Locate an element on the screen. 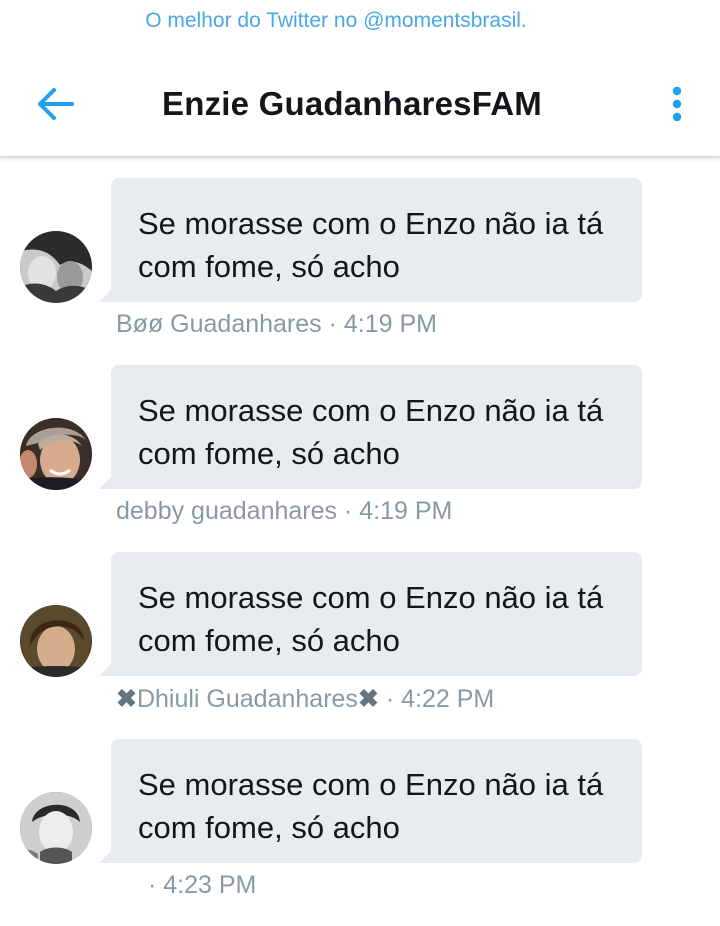  sender-name: Dhiuli Guadanhares is located at coordinates (247, 699).